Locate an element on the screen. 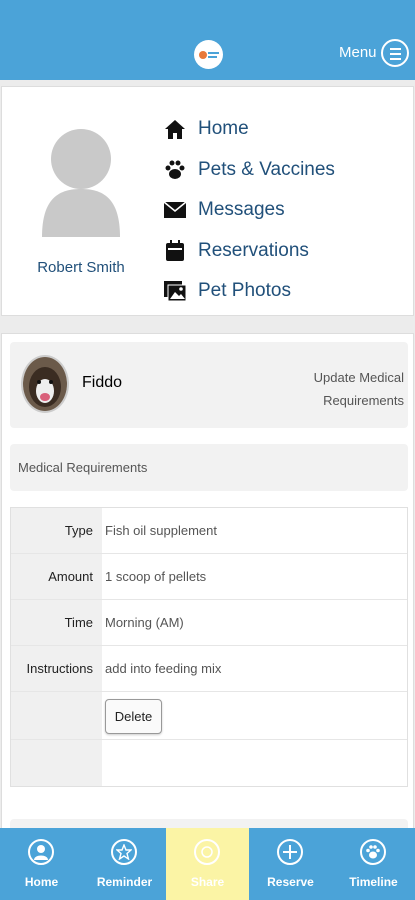  plus-icon is located at coordinates (290, 852).